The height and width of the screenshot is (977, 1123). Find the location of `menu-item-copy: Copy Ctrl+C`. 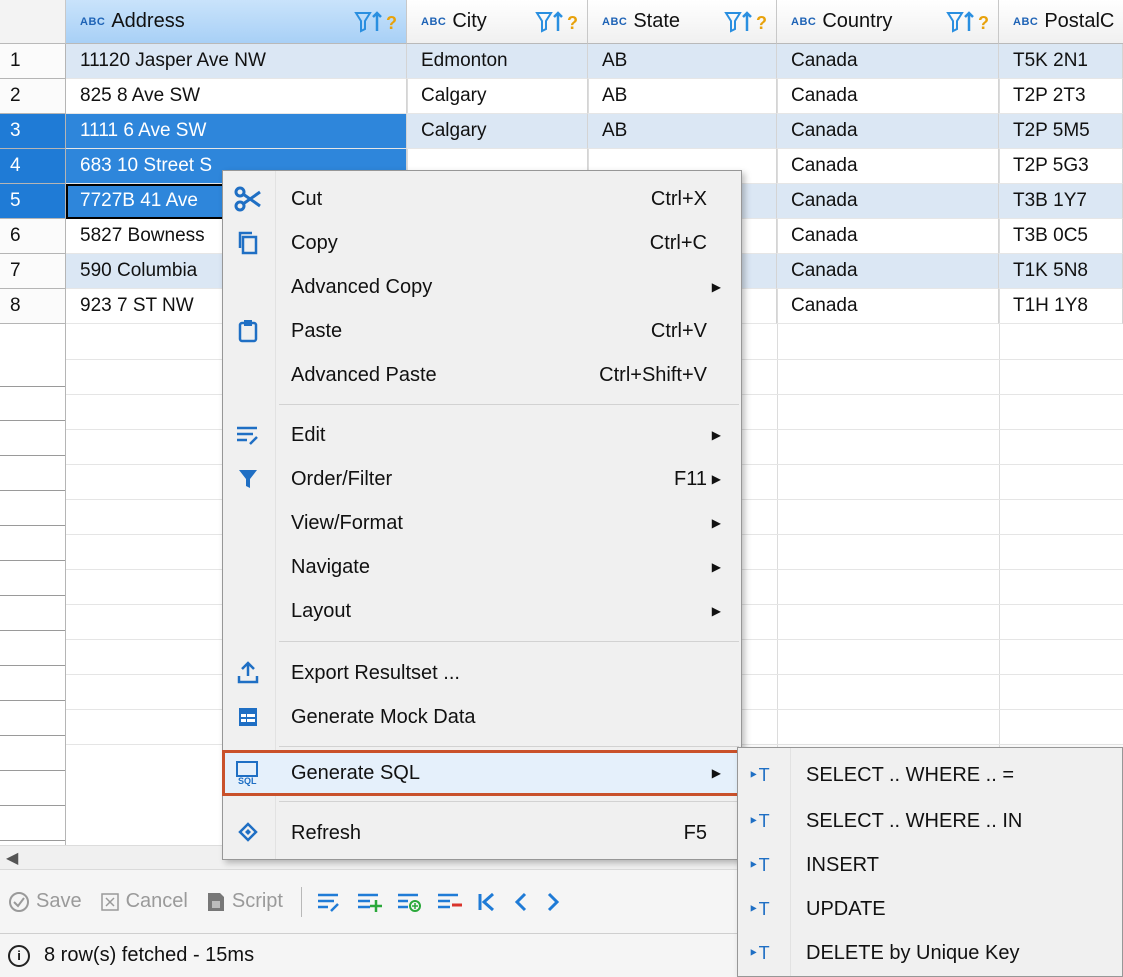

menu-item-copy: Copy Ctrl+C is located at coordinates (482, 243).